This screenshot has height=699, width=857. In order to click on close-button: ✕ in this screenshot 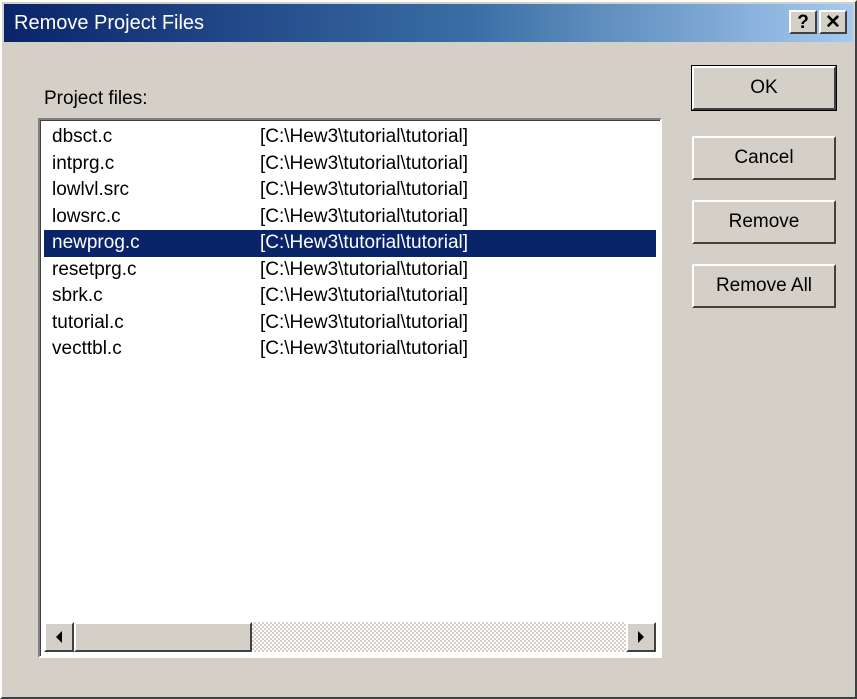, I will do `click(833, 22)`.